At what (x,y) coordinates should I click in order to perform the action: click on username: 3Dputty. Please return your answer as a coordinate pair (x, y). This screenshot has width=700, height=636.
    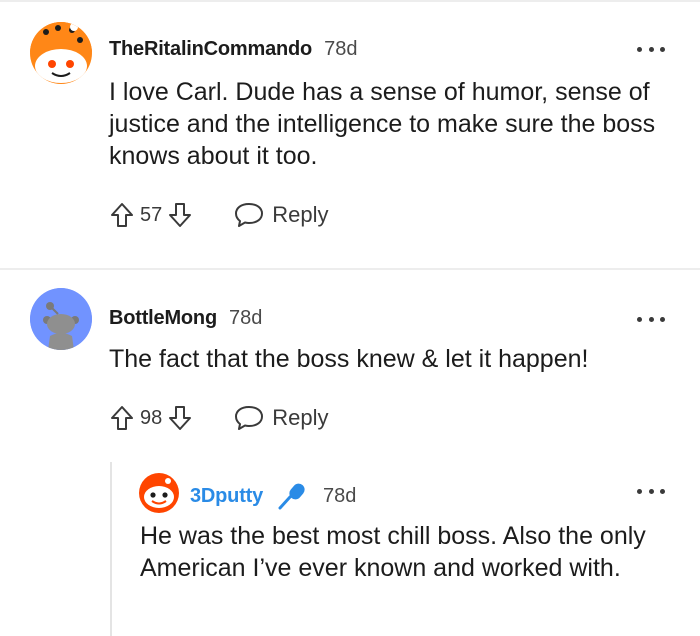
    Looking at the image, I should click on (226, 496).